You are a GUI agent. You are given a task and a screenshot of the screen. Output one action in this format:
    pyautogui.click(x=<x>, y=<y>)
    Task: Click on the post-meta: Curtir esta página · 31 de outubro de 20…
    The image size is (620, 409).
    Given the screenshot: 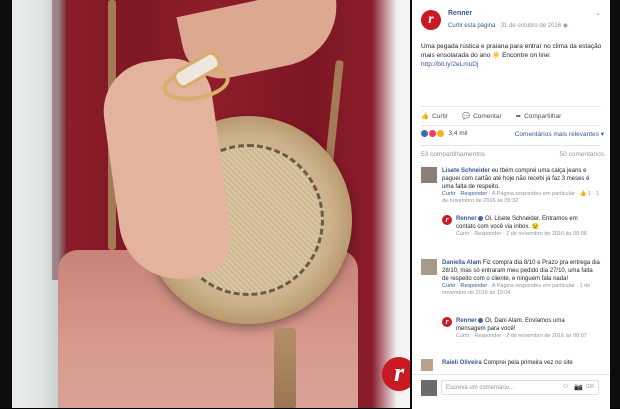 What is the action you would take?
    pyautogui.click(x=508, y=25)
    